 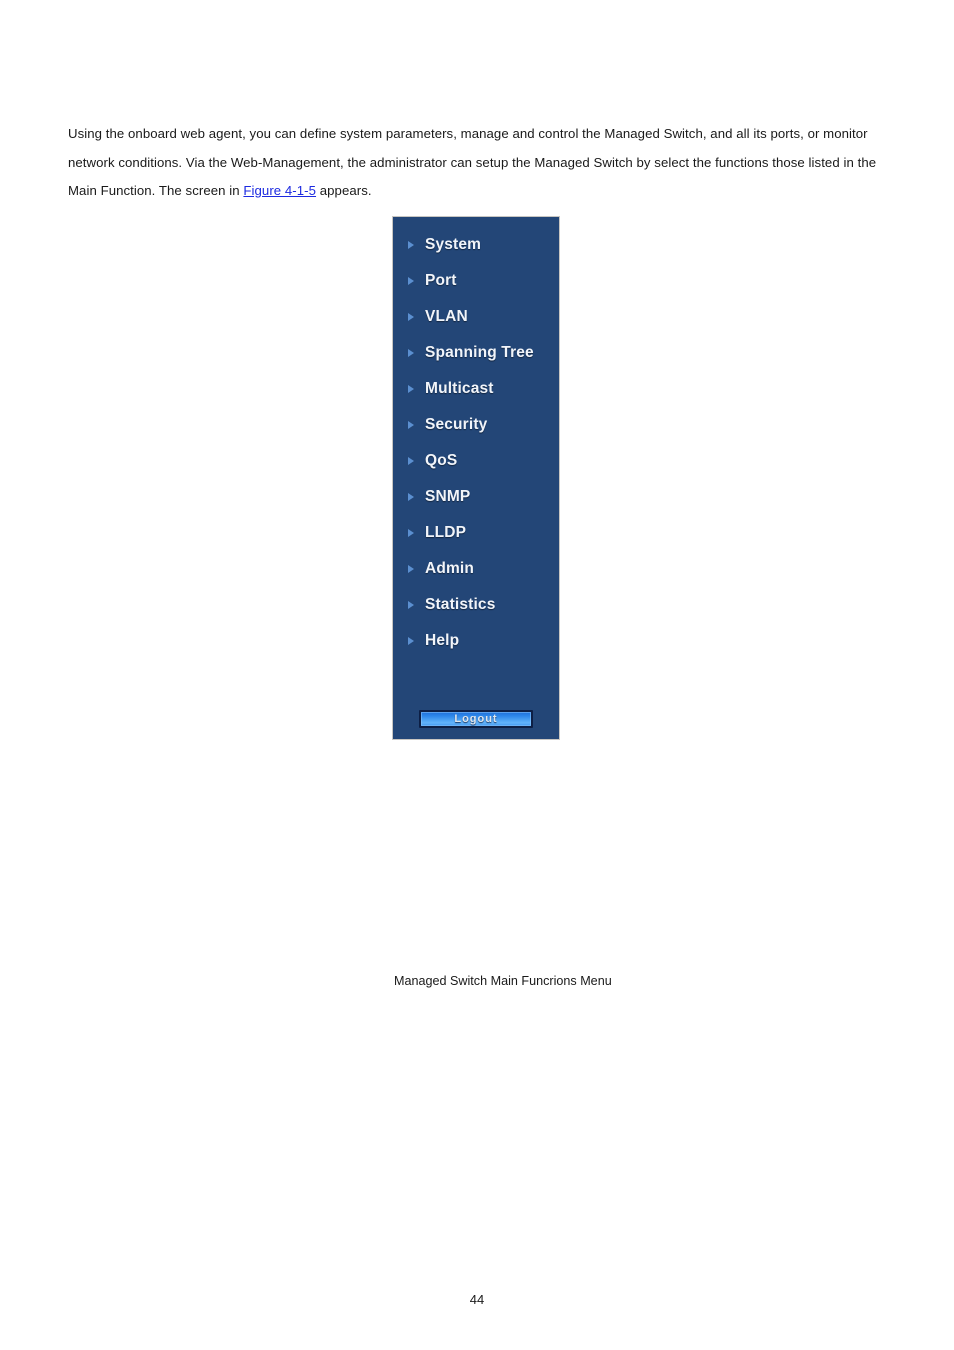 I want to click on menu-item-help: Help, so click(x=476, y=641).